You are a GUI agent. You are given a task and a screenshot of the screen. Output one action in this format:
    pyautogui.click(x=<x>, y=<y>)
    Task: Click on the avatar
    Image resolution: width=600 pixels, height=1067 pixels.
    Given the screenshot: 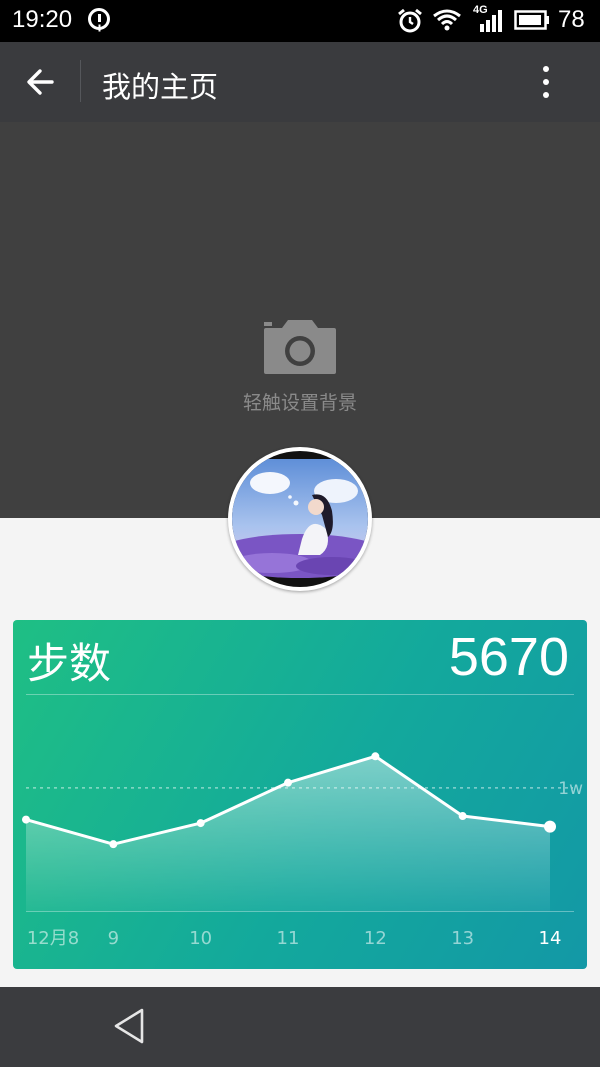 What is the action you would take?
    pyautogui.click(x=300, y=519)
    